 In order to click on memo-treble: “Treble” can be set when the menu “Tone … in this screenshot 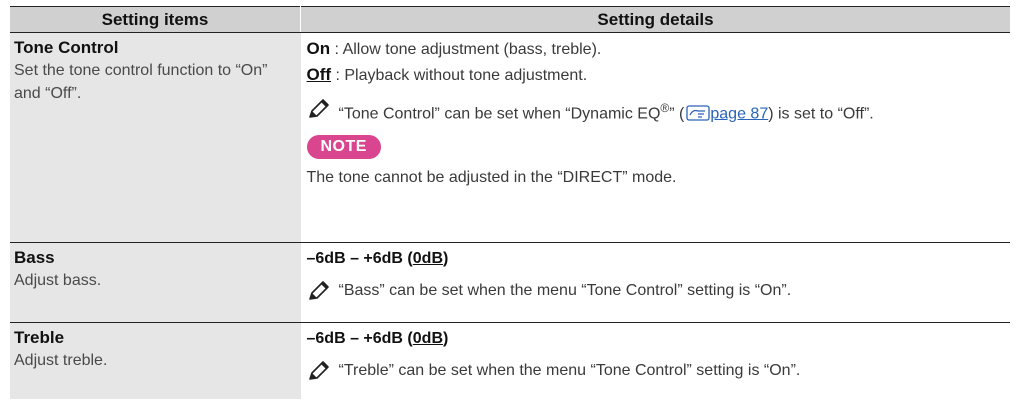, I will do `click(656, 370)`.